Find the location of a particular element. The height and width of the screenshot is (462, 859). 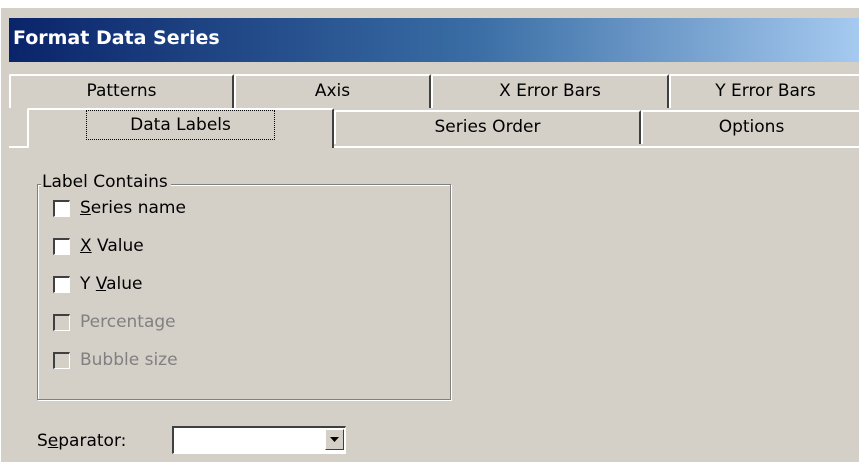

percentage-label: Percentage is located at coordinates (128, 322).